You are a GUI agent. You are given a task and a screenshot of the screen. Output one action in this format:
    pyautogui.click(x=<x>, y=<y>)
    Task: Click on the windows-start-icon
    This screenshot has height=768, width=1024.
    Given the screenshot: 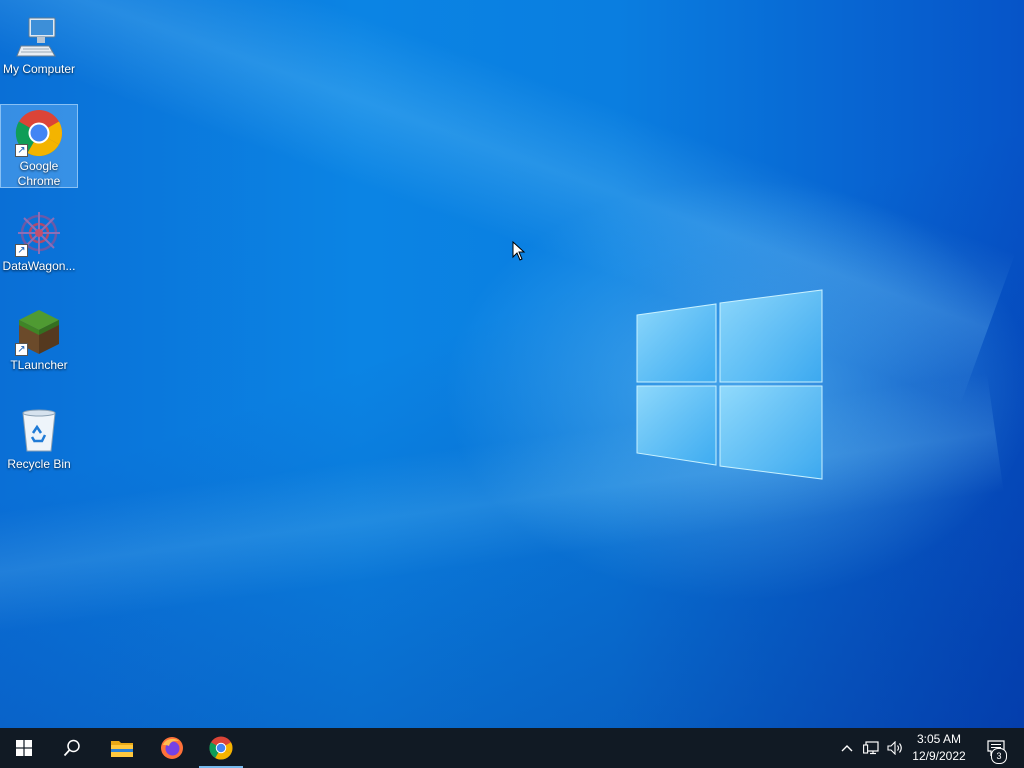 What is the action you would take?
    pyautogui.click(x=24, y=748)
    